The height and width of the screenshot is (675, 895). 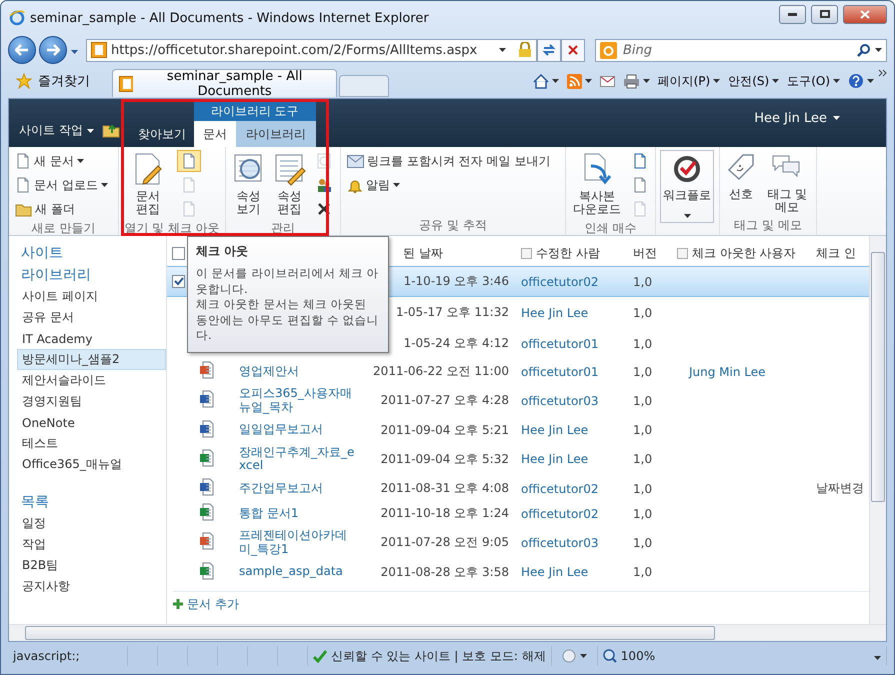 What do you see at coordinates (882, 73) in the screenshot?
I see `more-chevron-icon` at bounding box center [882, 73].